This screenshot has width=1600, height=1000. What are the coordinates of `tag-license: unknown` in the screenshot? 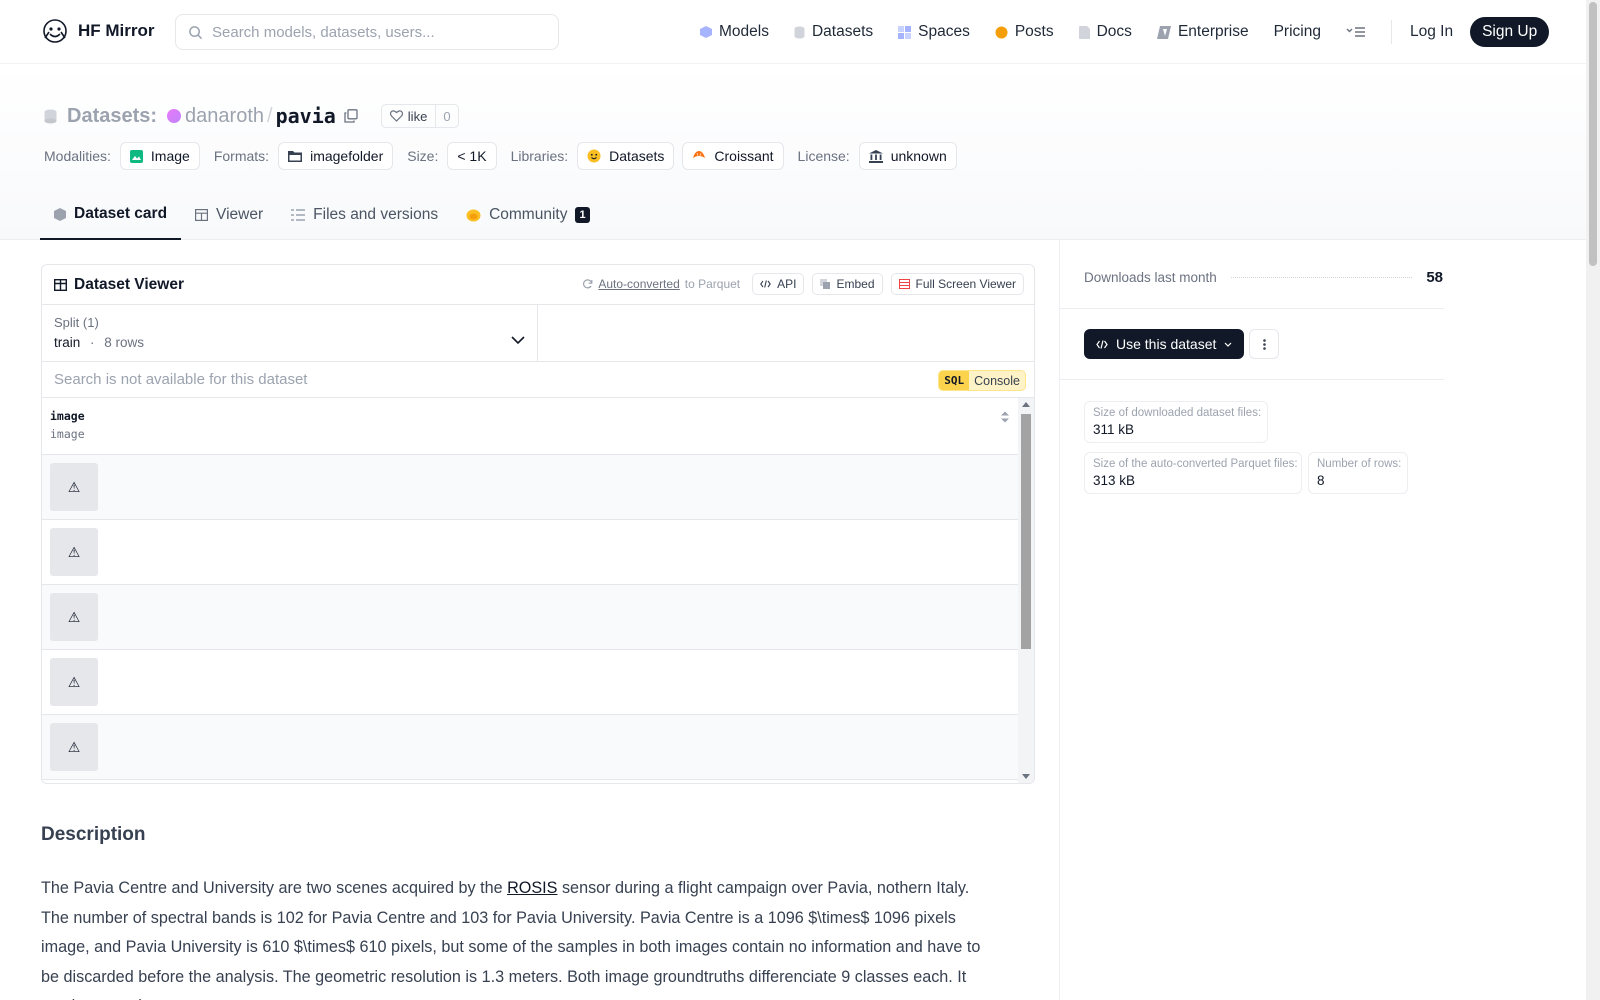 It's located at (907, 156).